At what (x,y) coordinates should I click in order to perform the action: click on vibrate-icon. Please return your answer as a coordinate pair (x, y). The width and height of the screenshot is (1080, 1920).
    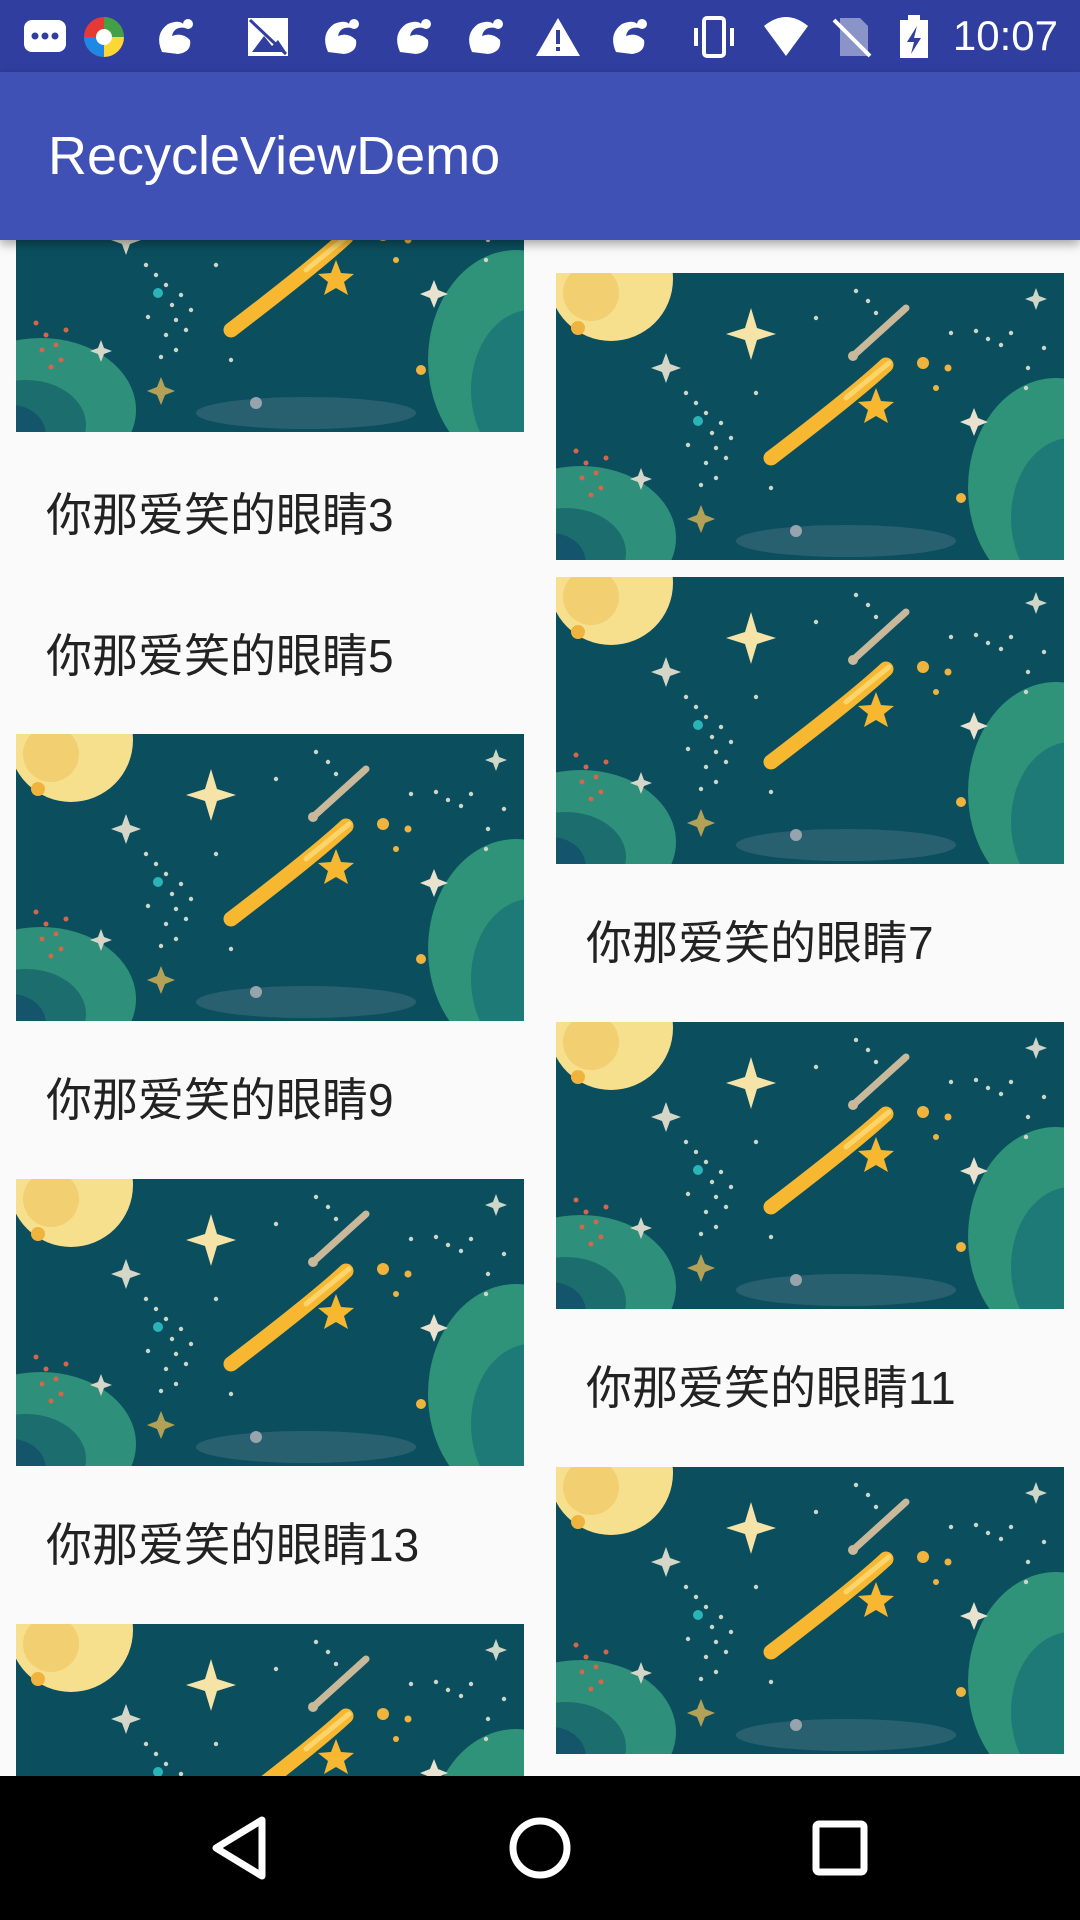
    Looking at the image, I should click on (714, 37).